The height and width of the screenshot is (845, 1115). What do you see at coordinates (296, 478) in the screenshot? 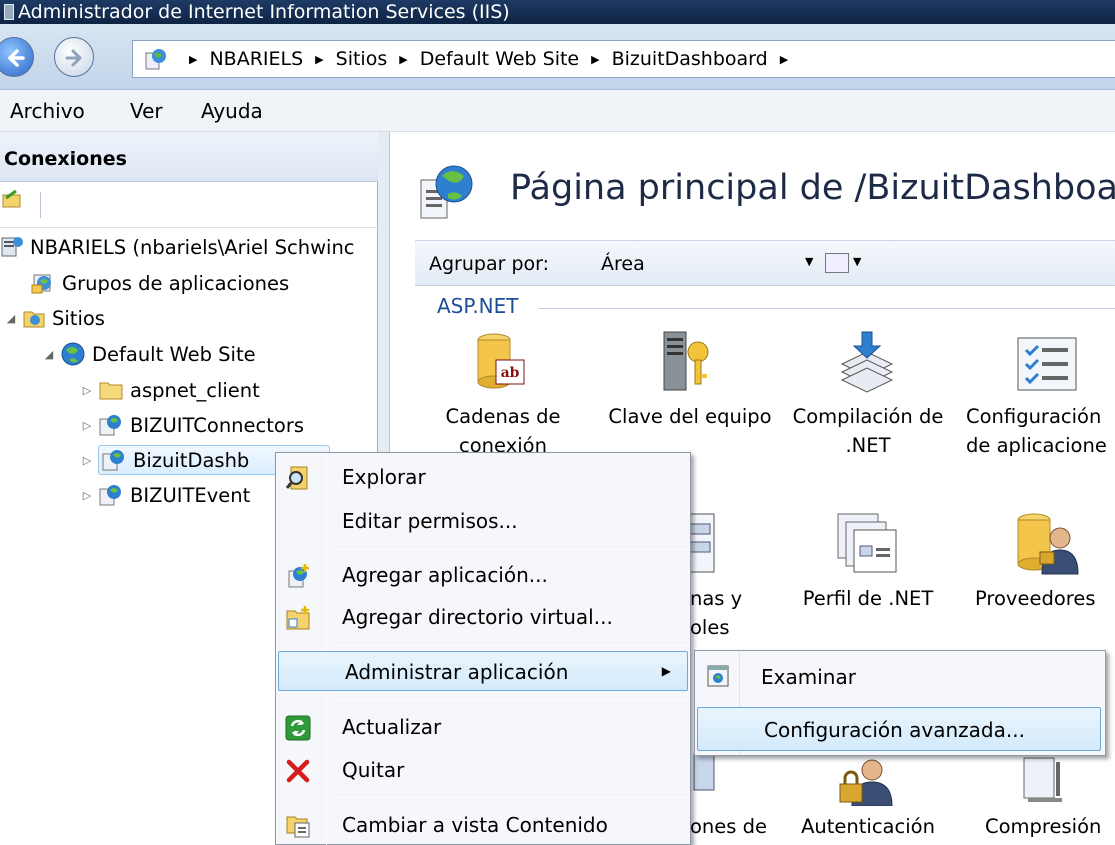
I see `explore-icon` at bounding box center [296, 478].